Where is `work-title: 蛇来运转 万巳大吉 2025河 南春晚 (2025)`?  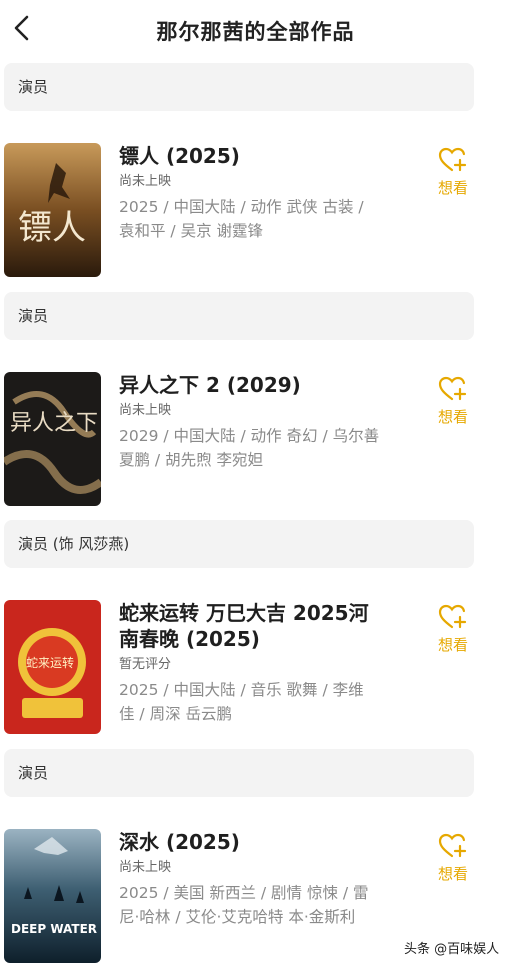
work-title: 蛇来运转 万巳大吉 2025河 南春晚 (2025) is located at coordinates (264, 626).